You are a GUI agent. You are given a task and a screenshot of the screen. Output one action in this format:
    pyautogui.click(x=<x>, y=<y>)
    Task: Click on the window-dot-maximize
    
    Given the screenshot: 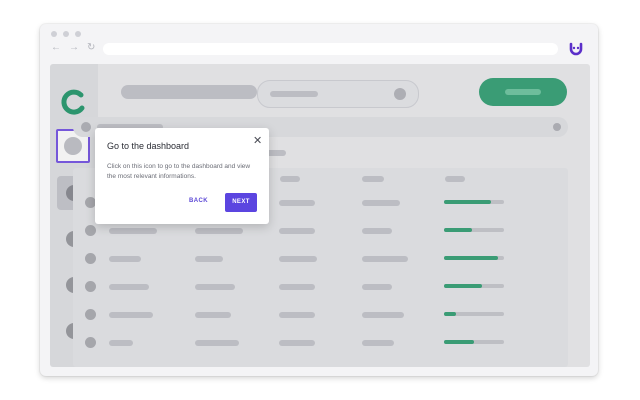 What is the action you would take?
    pyautogui.click(x=78, y=34)
    